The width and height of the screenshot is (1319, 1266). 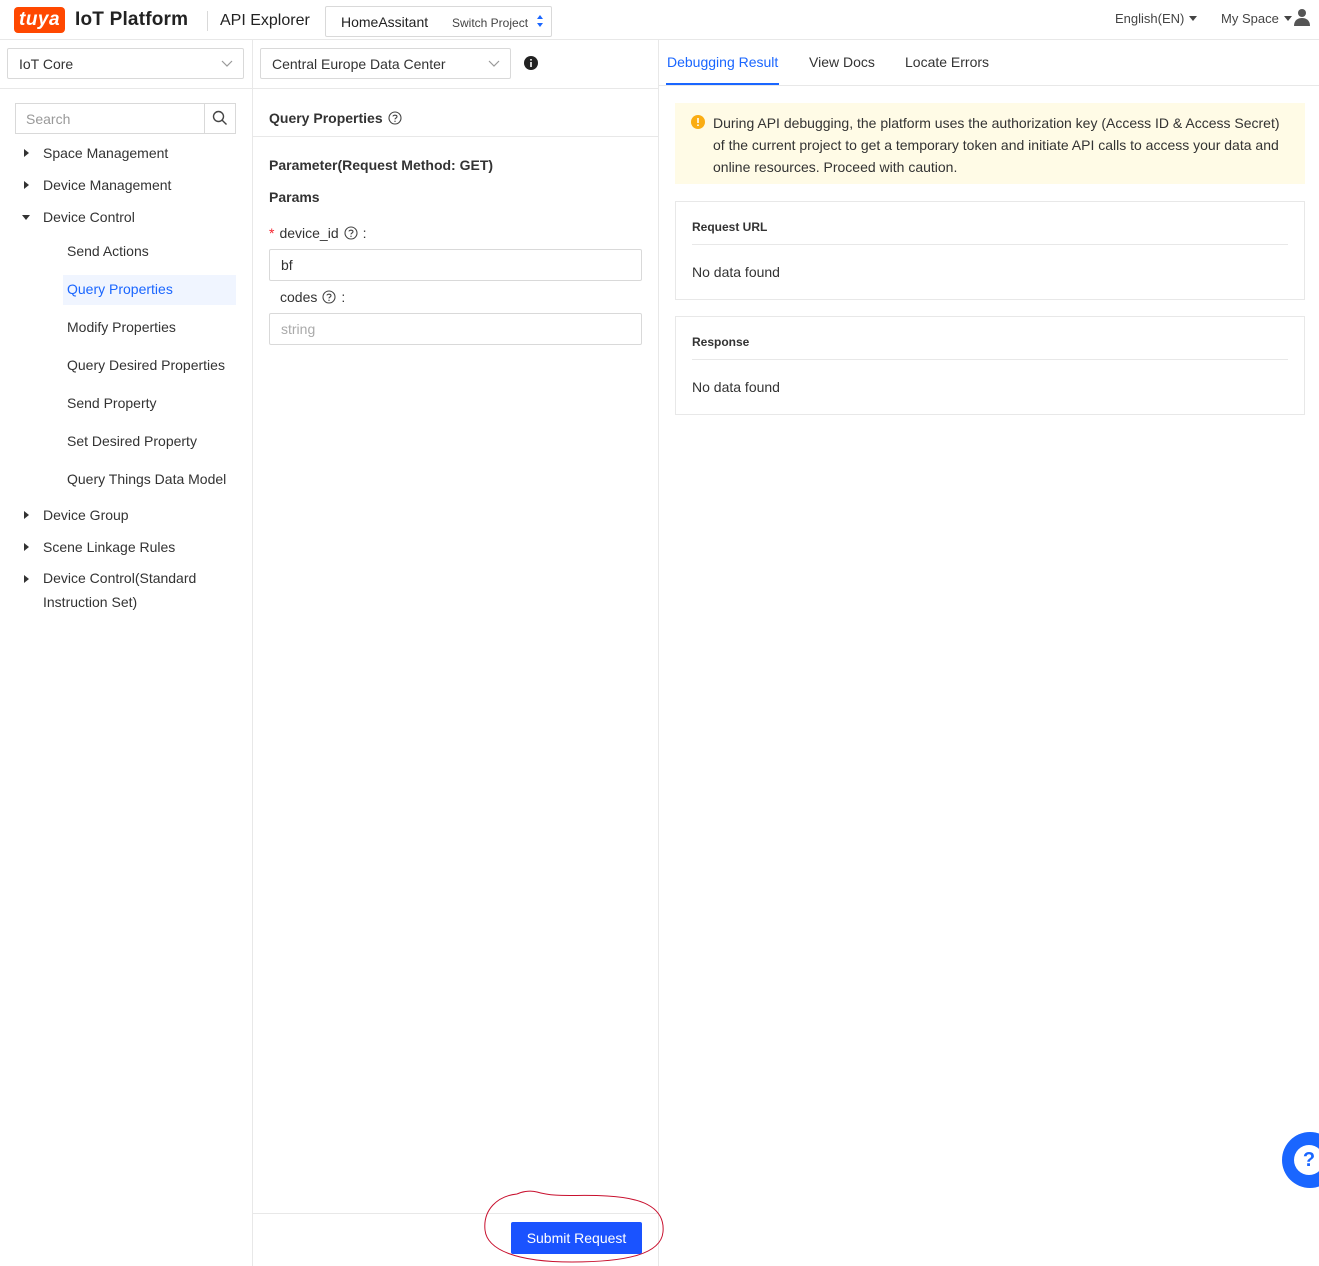 What do you see at coordinates (131, 20) in the screenshot?
I see `brand-name: IoT Platform` at bounding box center [131, 20].